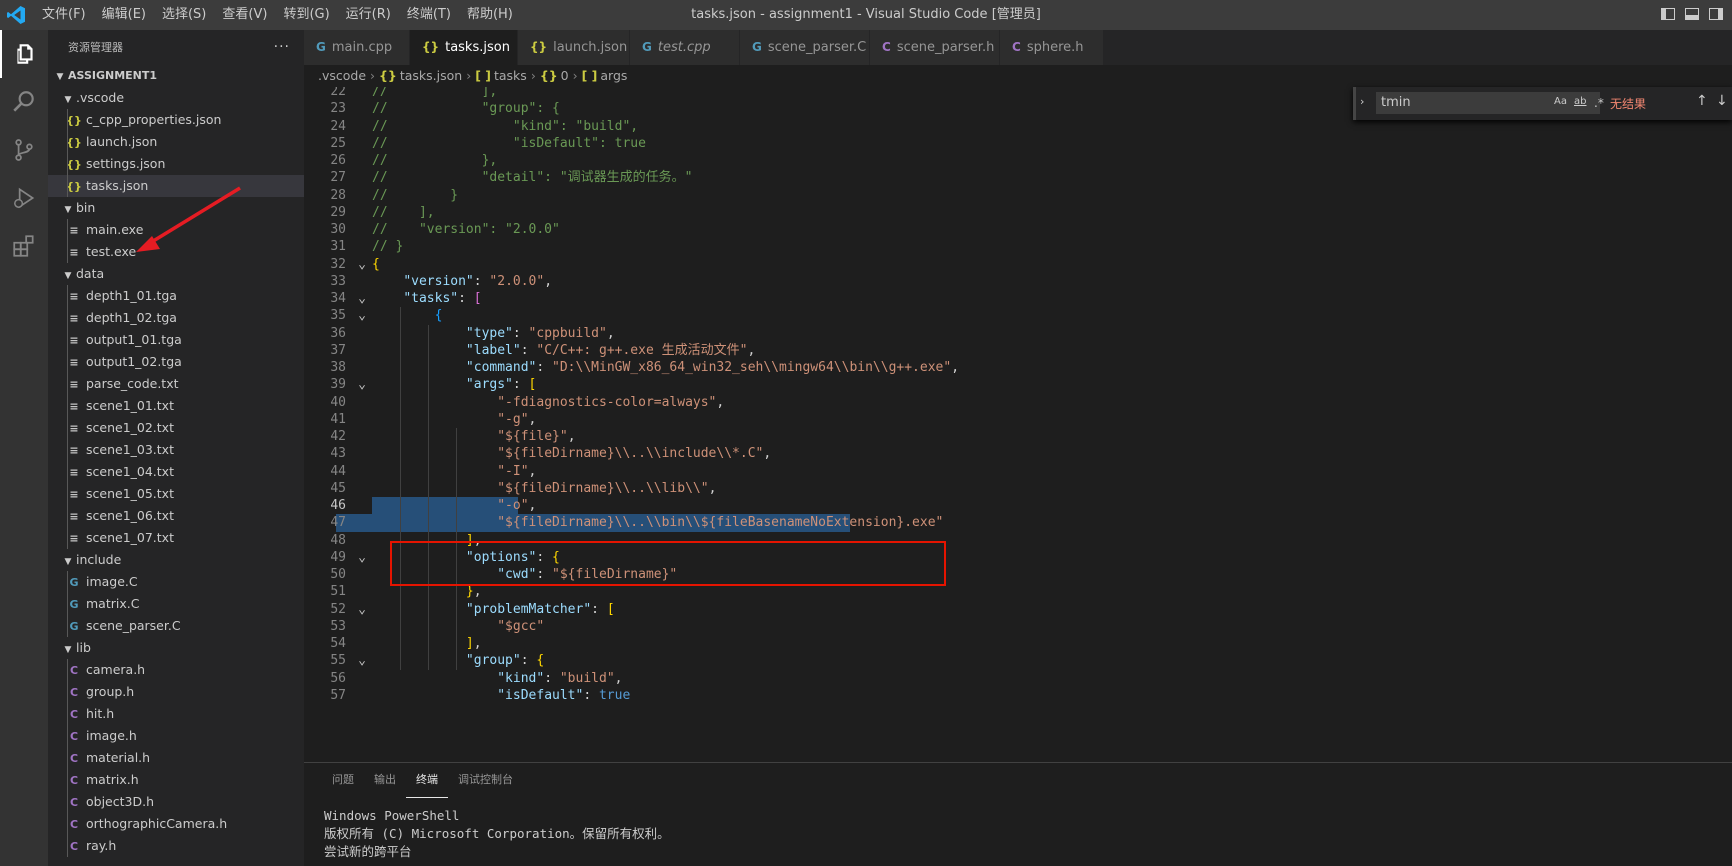 The width and height of the screenshot is (1732, 866). Describe the element at coordinates (501, 75) in the screenshot. I see `breadcrumb-item: [ ] tasks` at that location.